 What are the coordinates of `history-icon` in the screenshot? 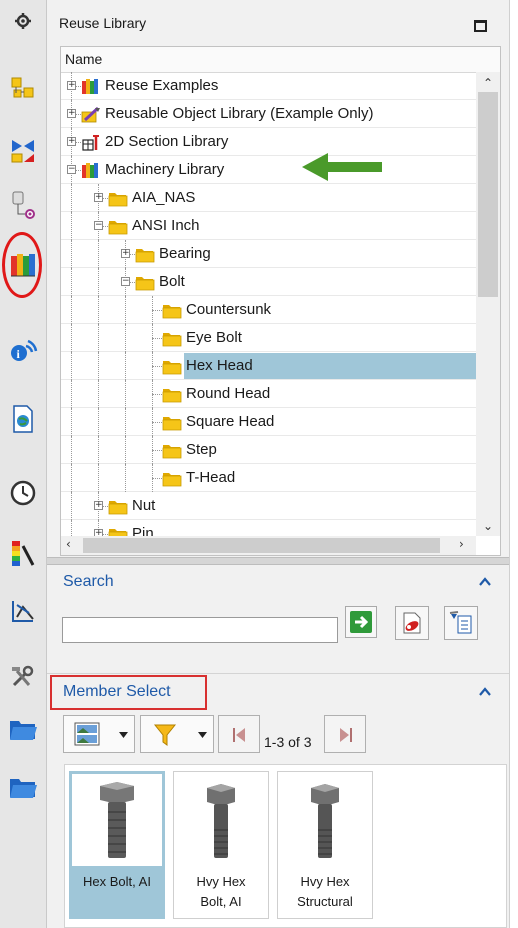 It's located at (23, 493).